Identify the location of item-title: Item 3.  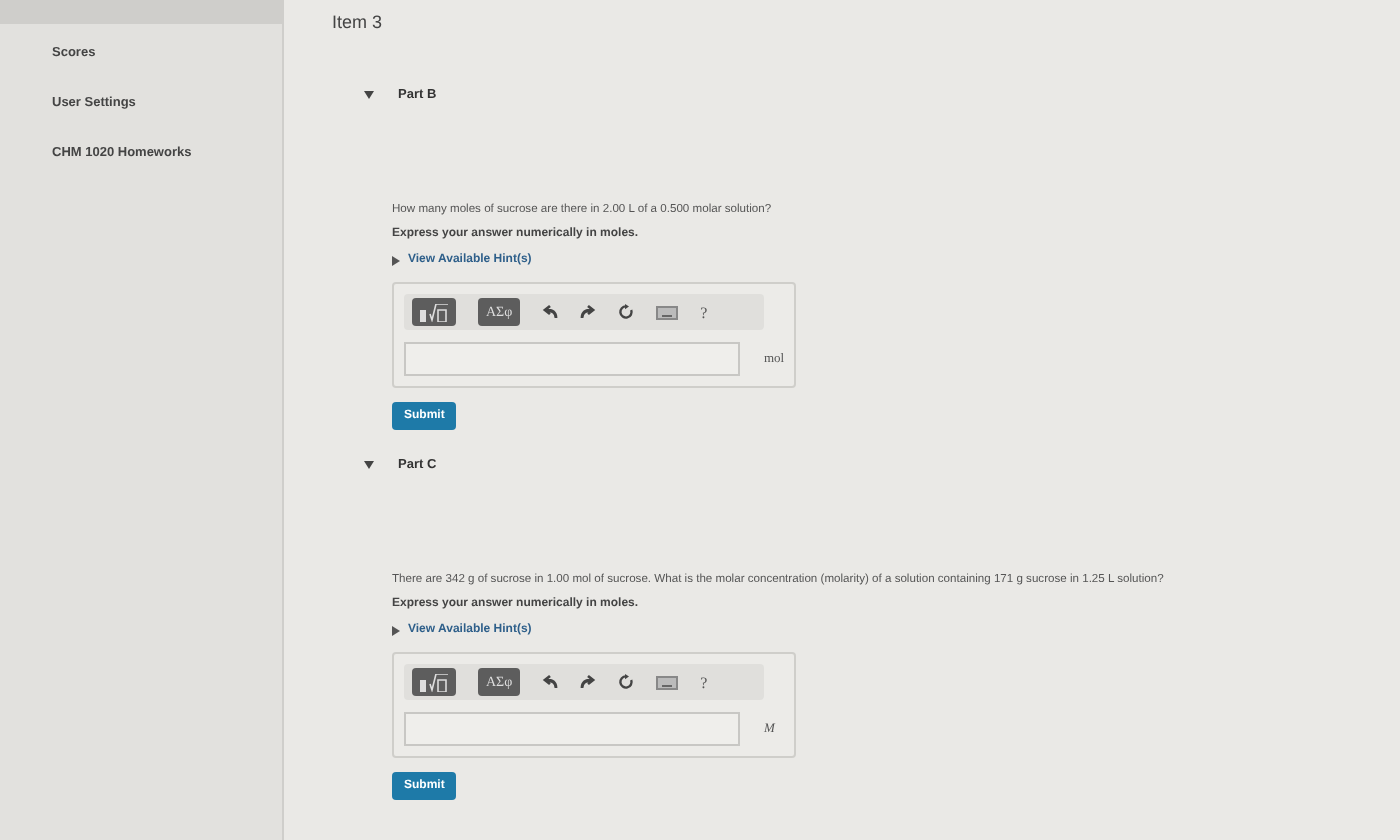
(357, 22).